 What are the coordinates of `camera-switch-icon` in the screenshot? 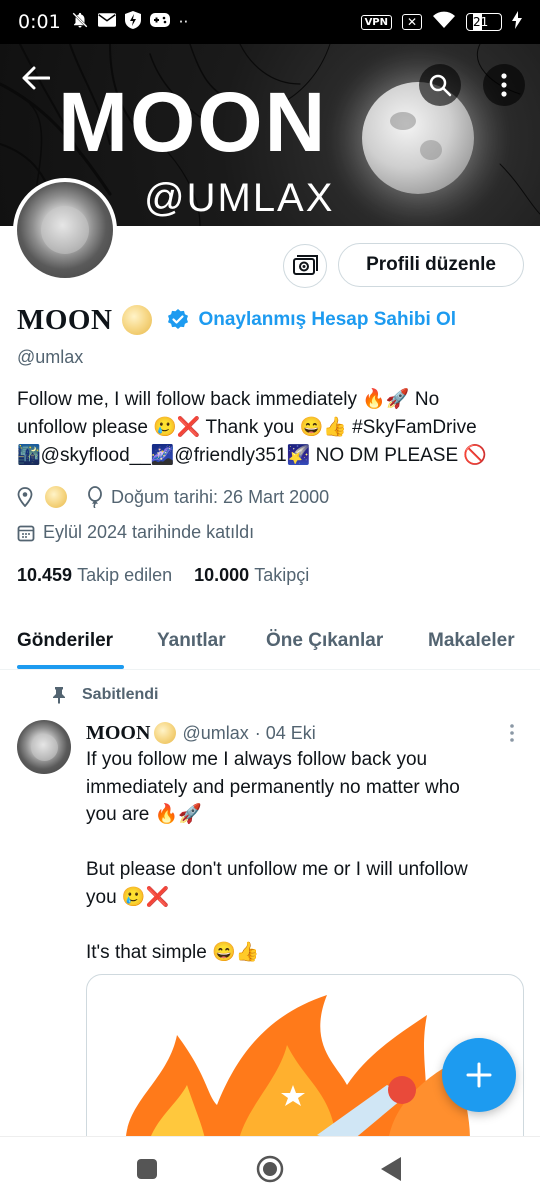 It's located at (305, 265).